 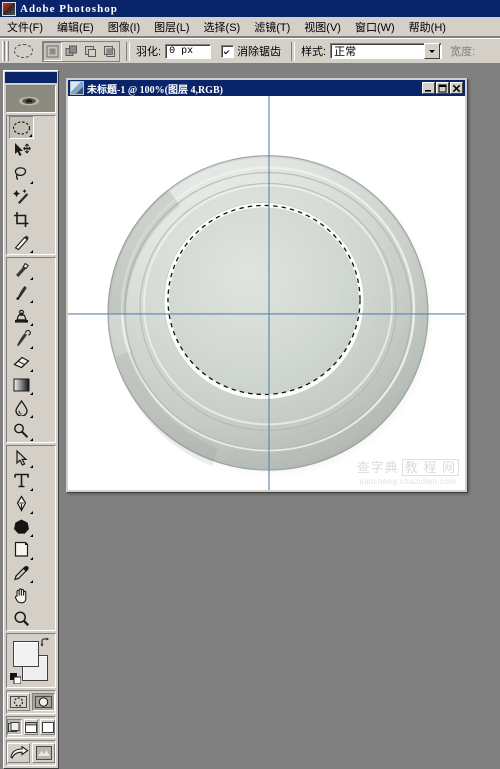 I want to click on document-icon, so click(x=77, y=88).